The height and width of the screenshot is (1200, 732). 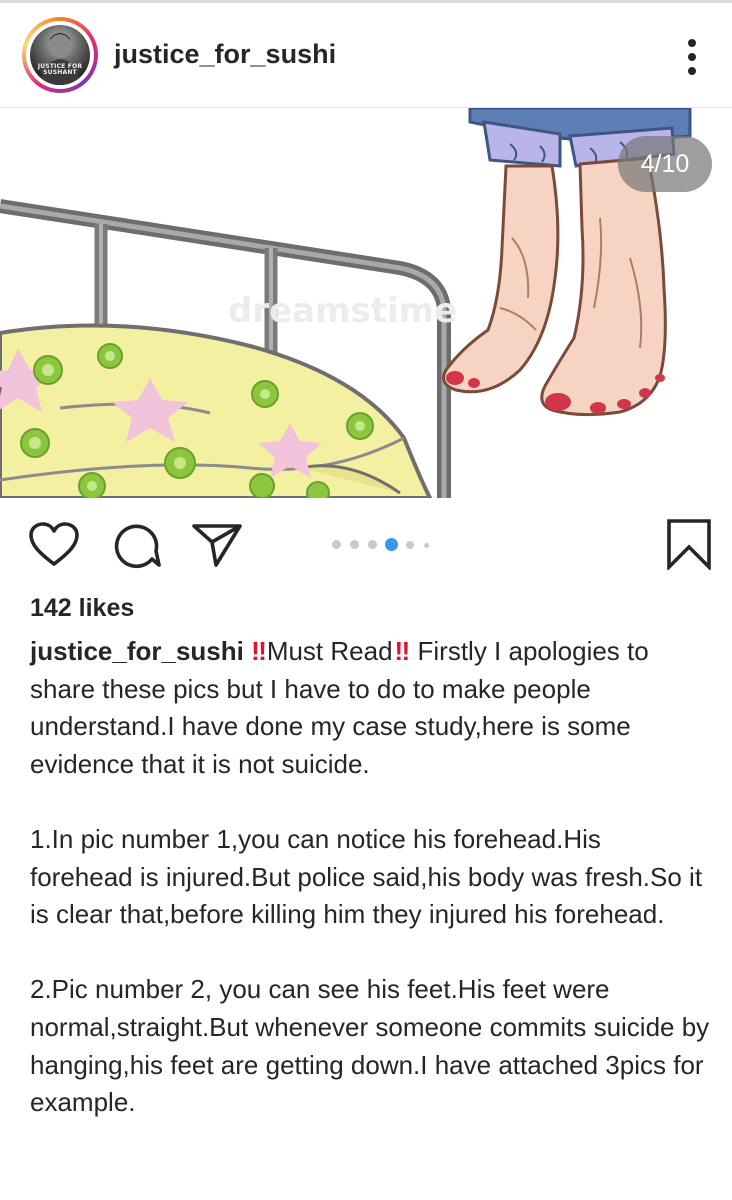 I want to click on more-options-button, so click(x=692, y=58).